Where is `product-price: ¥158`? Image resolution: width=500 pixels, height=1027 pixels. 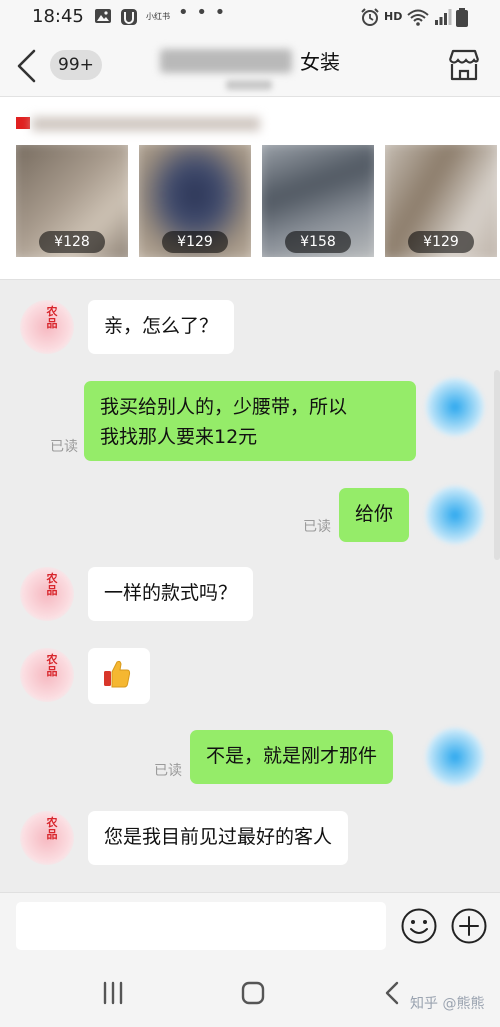 product-price: ¥158 is located at coordinates (318, 242).